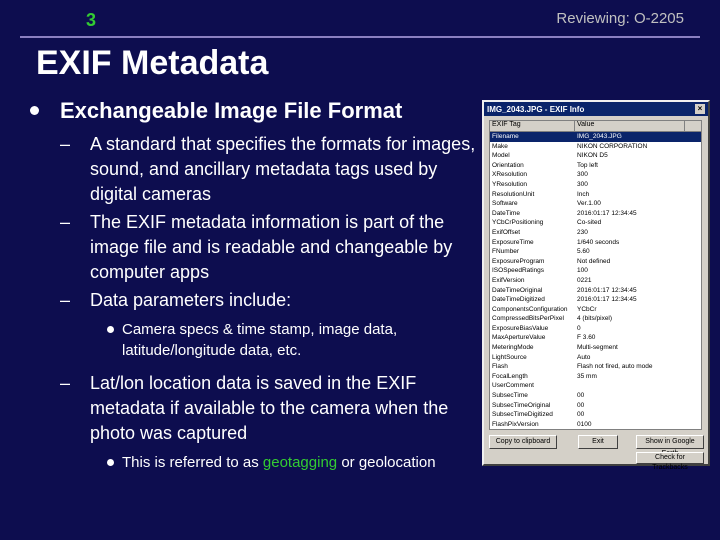 The height and width of the screenshot is (540, 720). What do you see at coordinates (300, 462) in the screenshot?
I see `geotagging-highlight: geotagging` at bounding box center [300, 462].